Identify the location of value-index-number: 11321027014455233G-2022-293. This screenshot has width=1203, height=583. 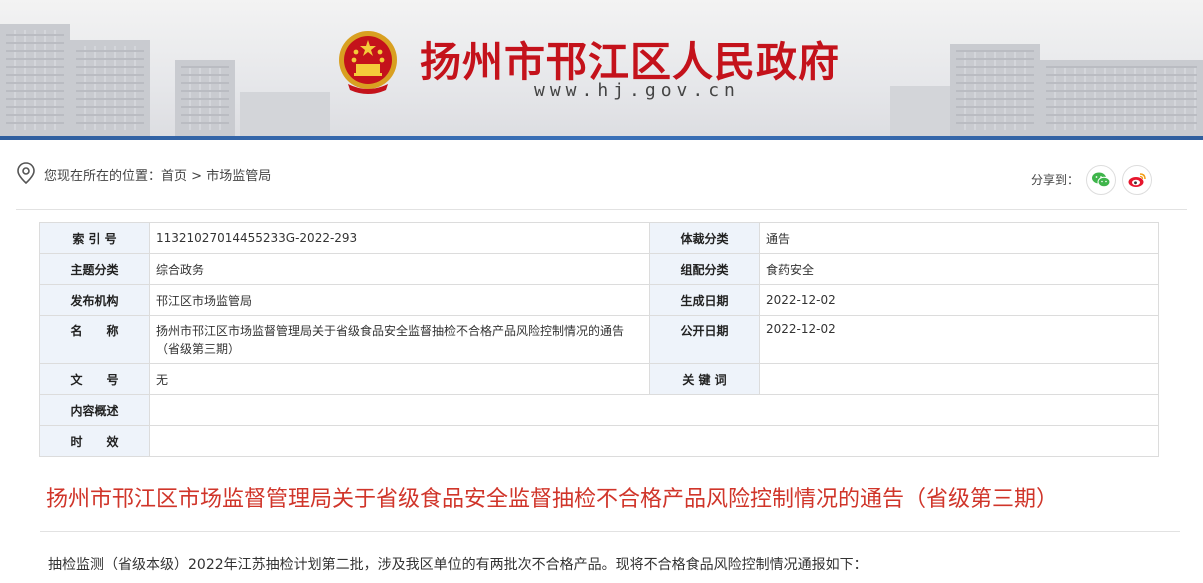
(399, 238).